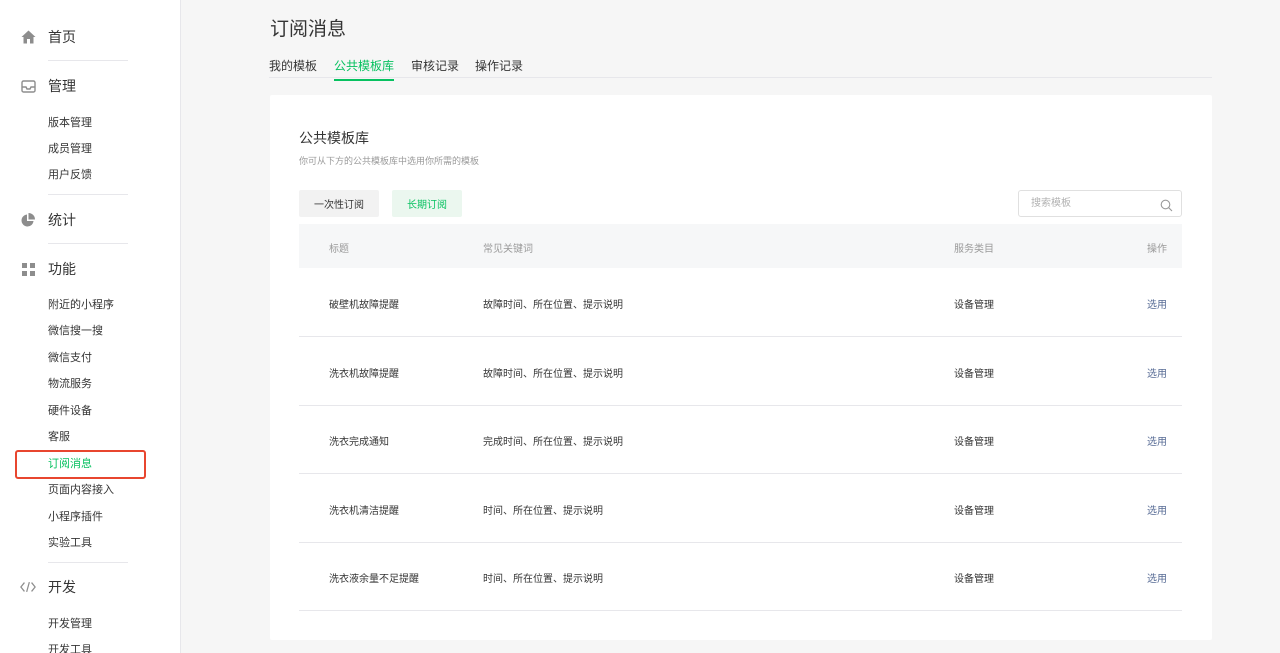 This screenshot has width=1280, height=653. Describe the element at coordinates (70, 123) in the screenshot. I see `sidebar-item-version: 版本管理` at that location.